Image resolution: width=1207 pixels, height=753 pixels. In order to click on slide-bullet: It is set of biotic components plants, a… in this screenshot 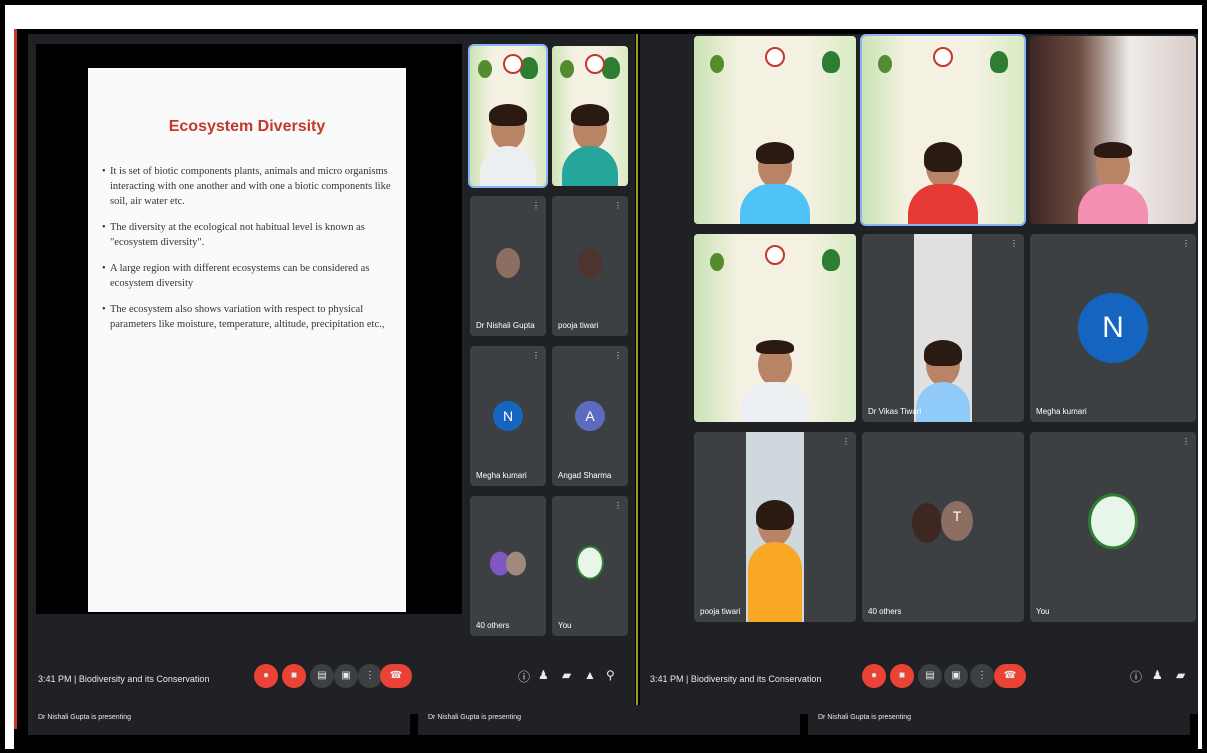, I will do `click(247, 186)`.